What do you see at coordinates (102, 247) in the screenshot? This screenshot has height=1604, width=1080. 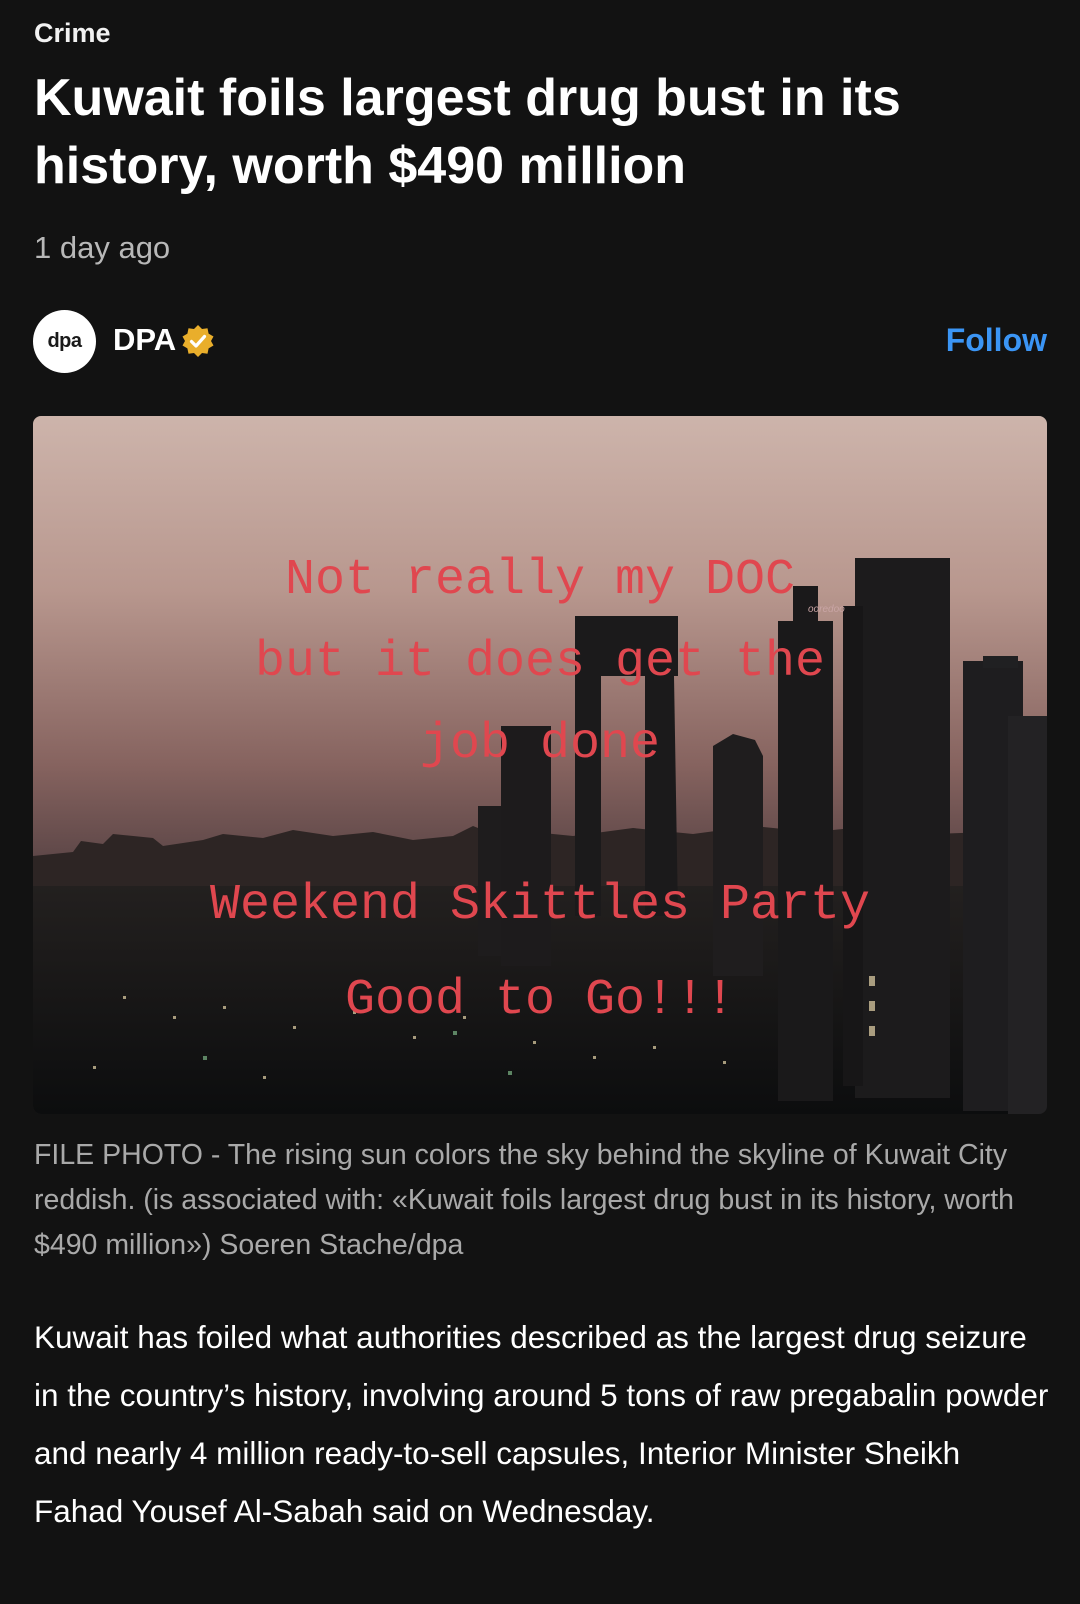 I see `timestamp: 1 day ago` at bounding box center [102, 247].